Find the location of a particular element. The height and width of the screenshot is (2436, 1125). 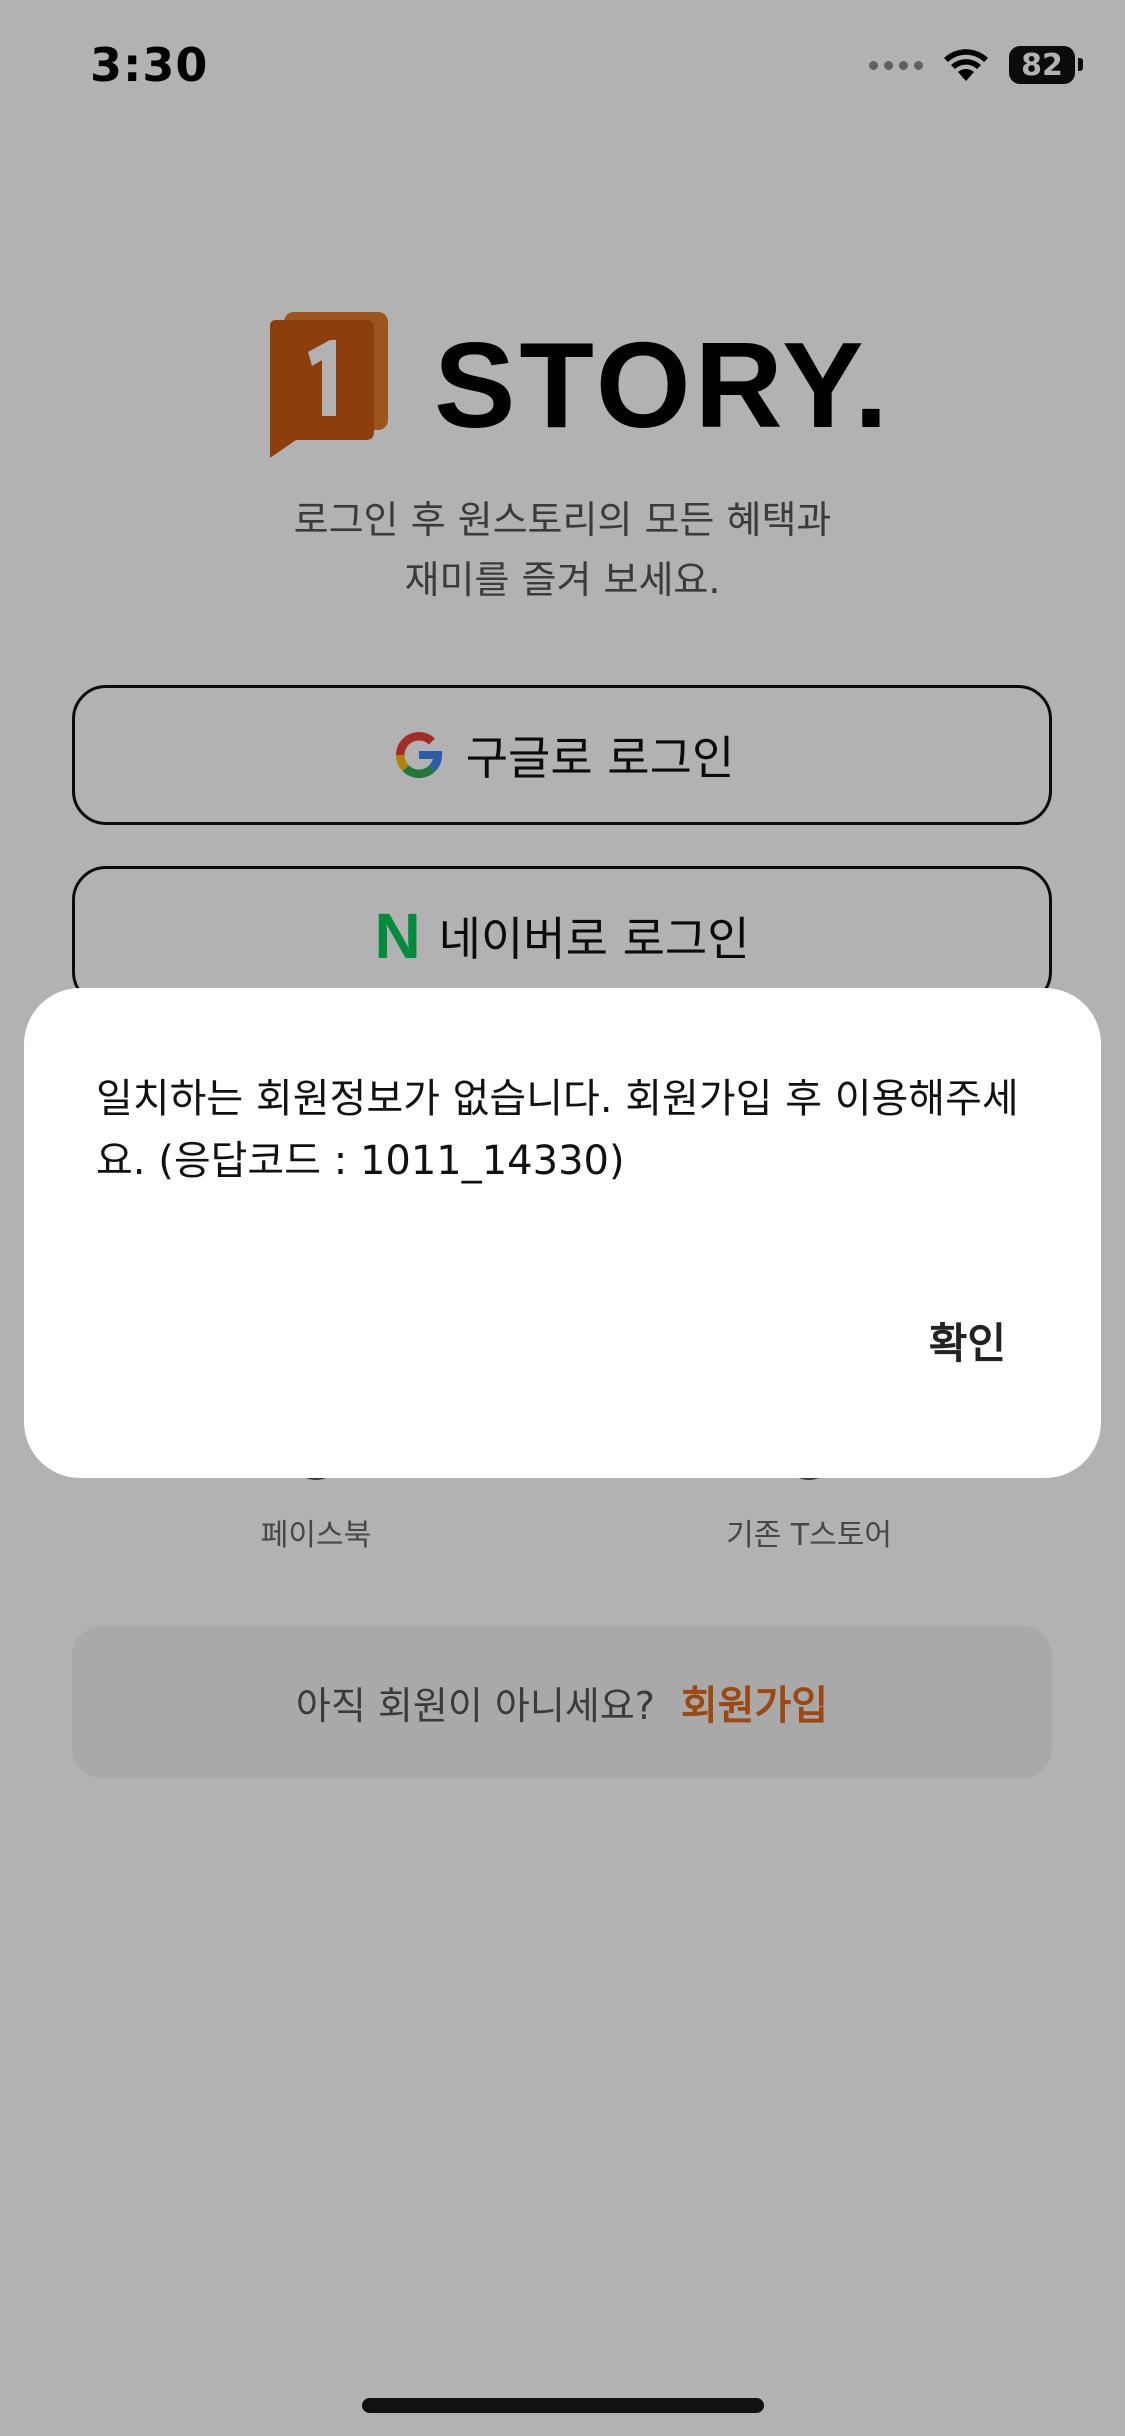

confirm-button: 확인 is located at coordinates (967, 1340).